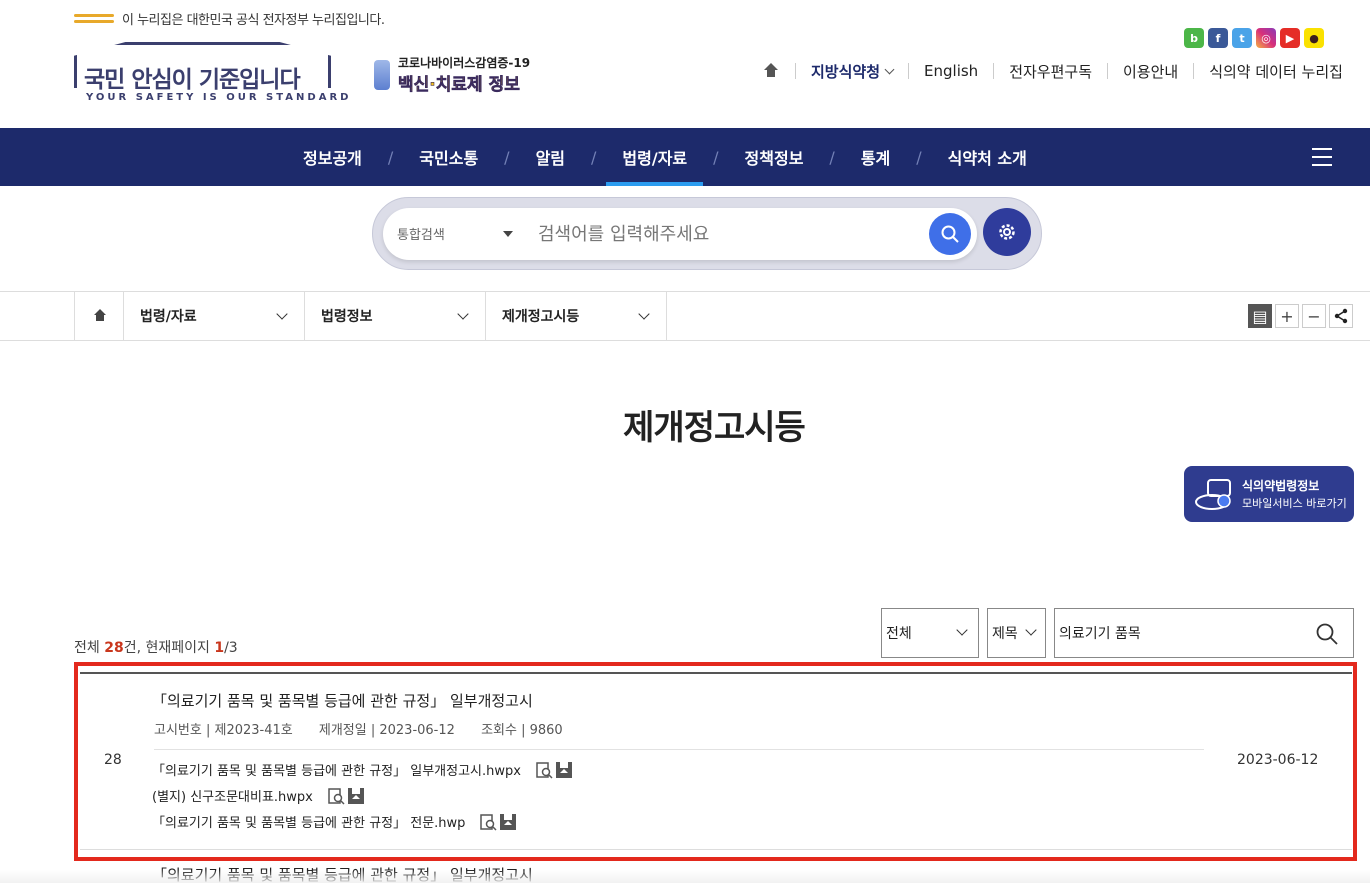  I want to click on utility-nav: 지방식약청 English 전자우편구독 이용안내 식의약 데이터 누리집, so click(1052, 71).